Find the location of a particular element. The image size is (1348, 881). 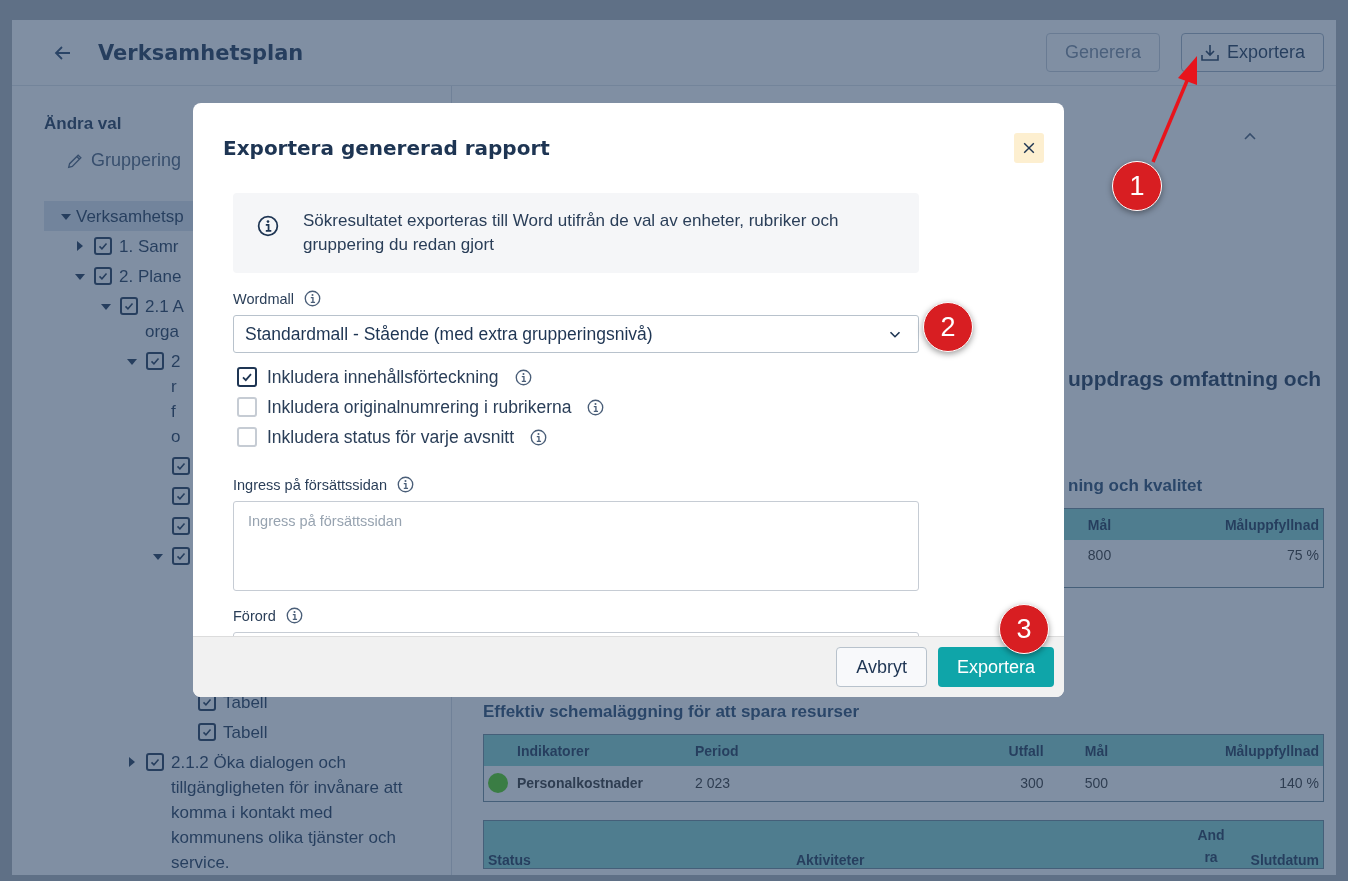

table-cell: 500 is located at coordinates (1096, 783).